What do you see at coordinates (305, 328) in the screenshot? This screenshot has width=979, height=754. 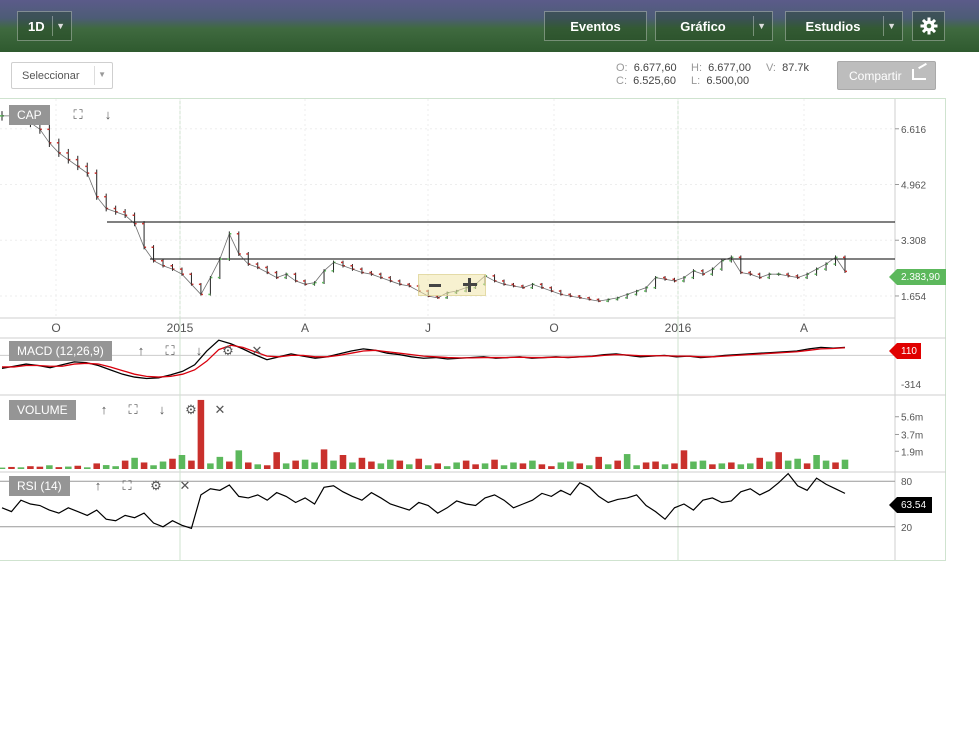 I see `x-tick-label: A` at bounding box center [305, 328].